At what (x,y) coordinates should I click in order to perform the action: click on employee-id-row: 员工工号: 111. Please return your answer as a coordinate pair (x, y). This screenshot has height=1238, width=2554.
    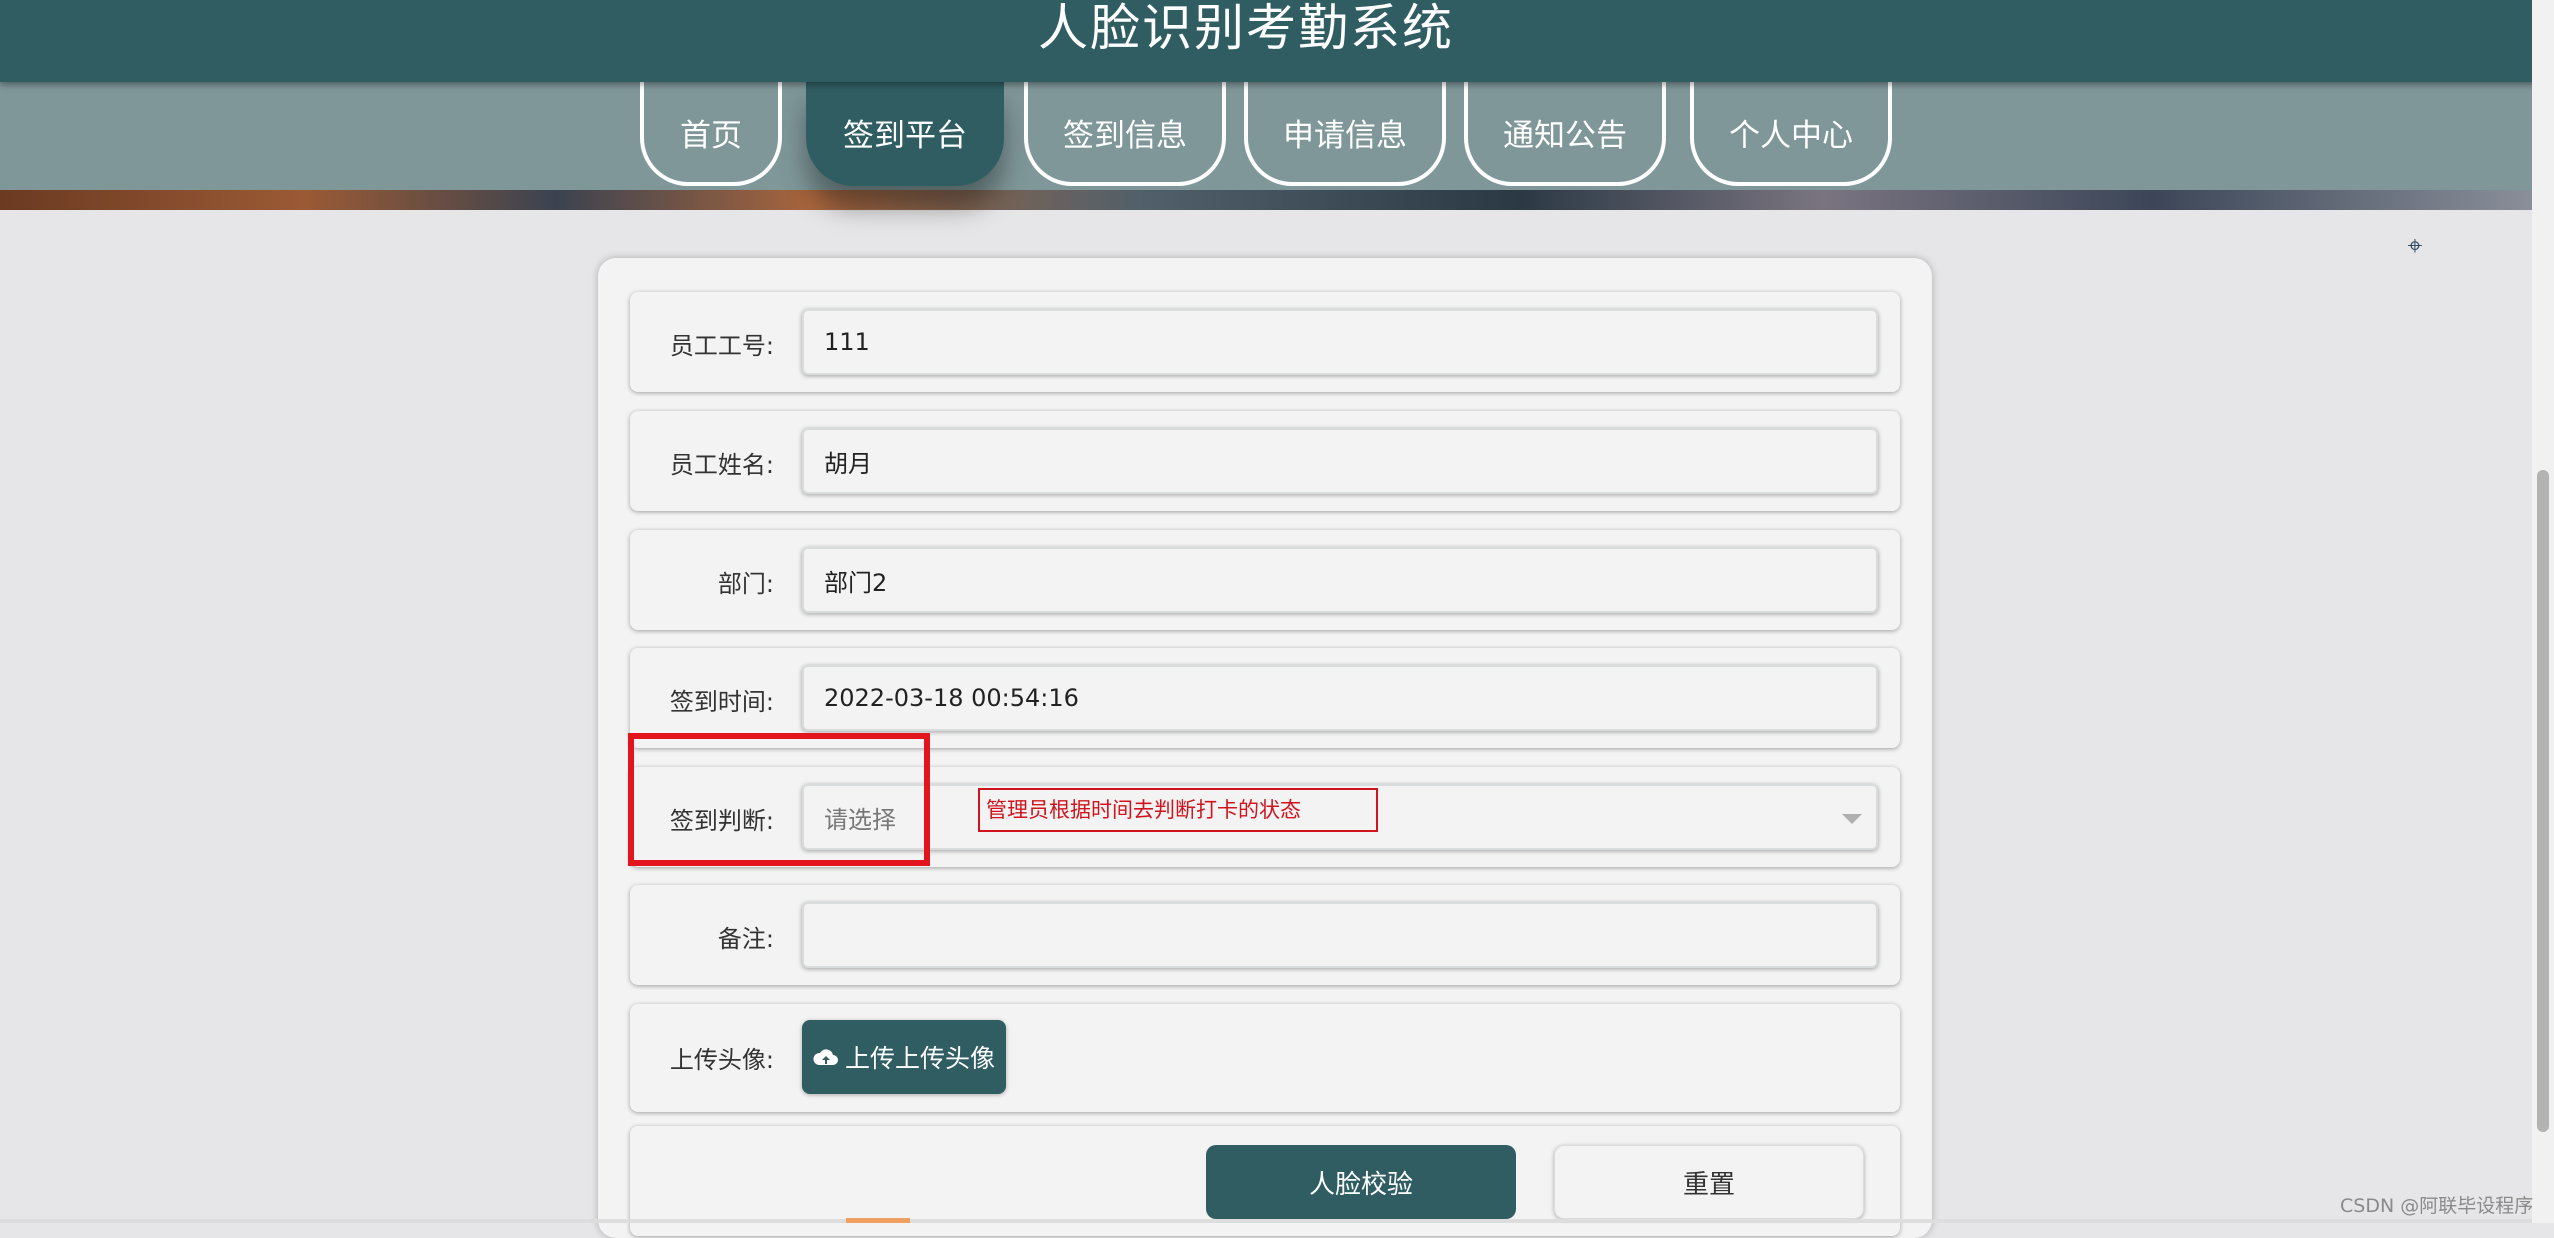
    Looking at the image, I should click on (1265, 342).